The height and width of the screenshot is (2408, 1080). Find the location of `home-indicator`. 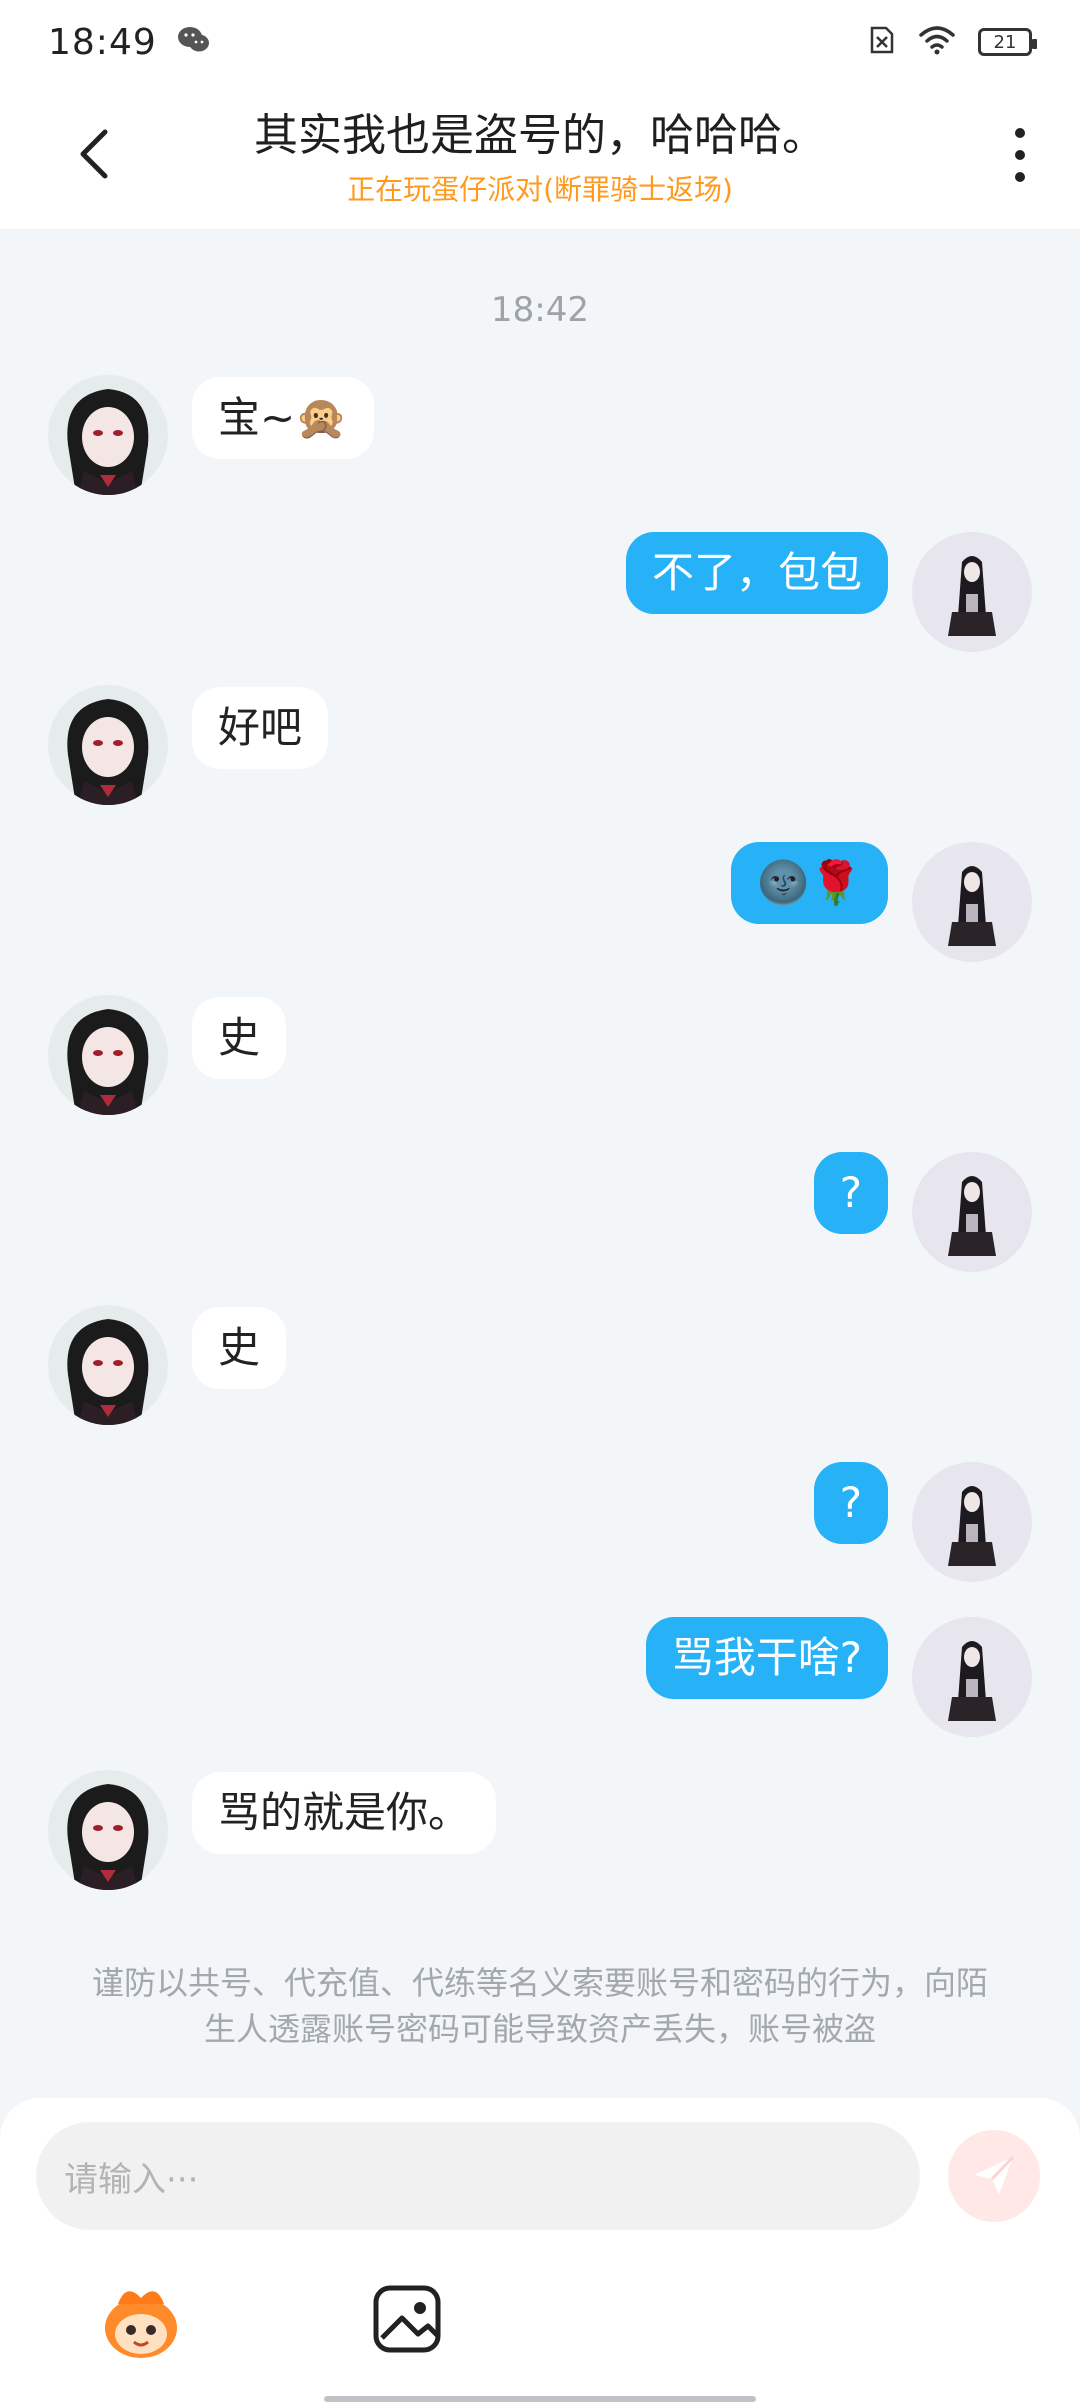

home-indicator is located at coordinates (540, 2399).